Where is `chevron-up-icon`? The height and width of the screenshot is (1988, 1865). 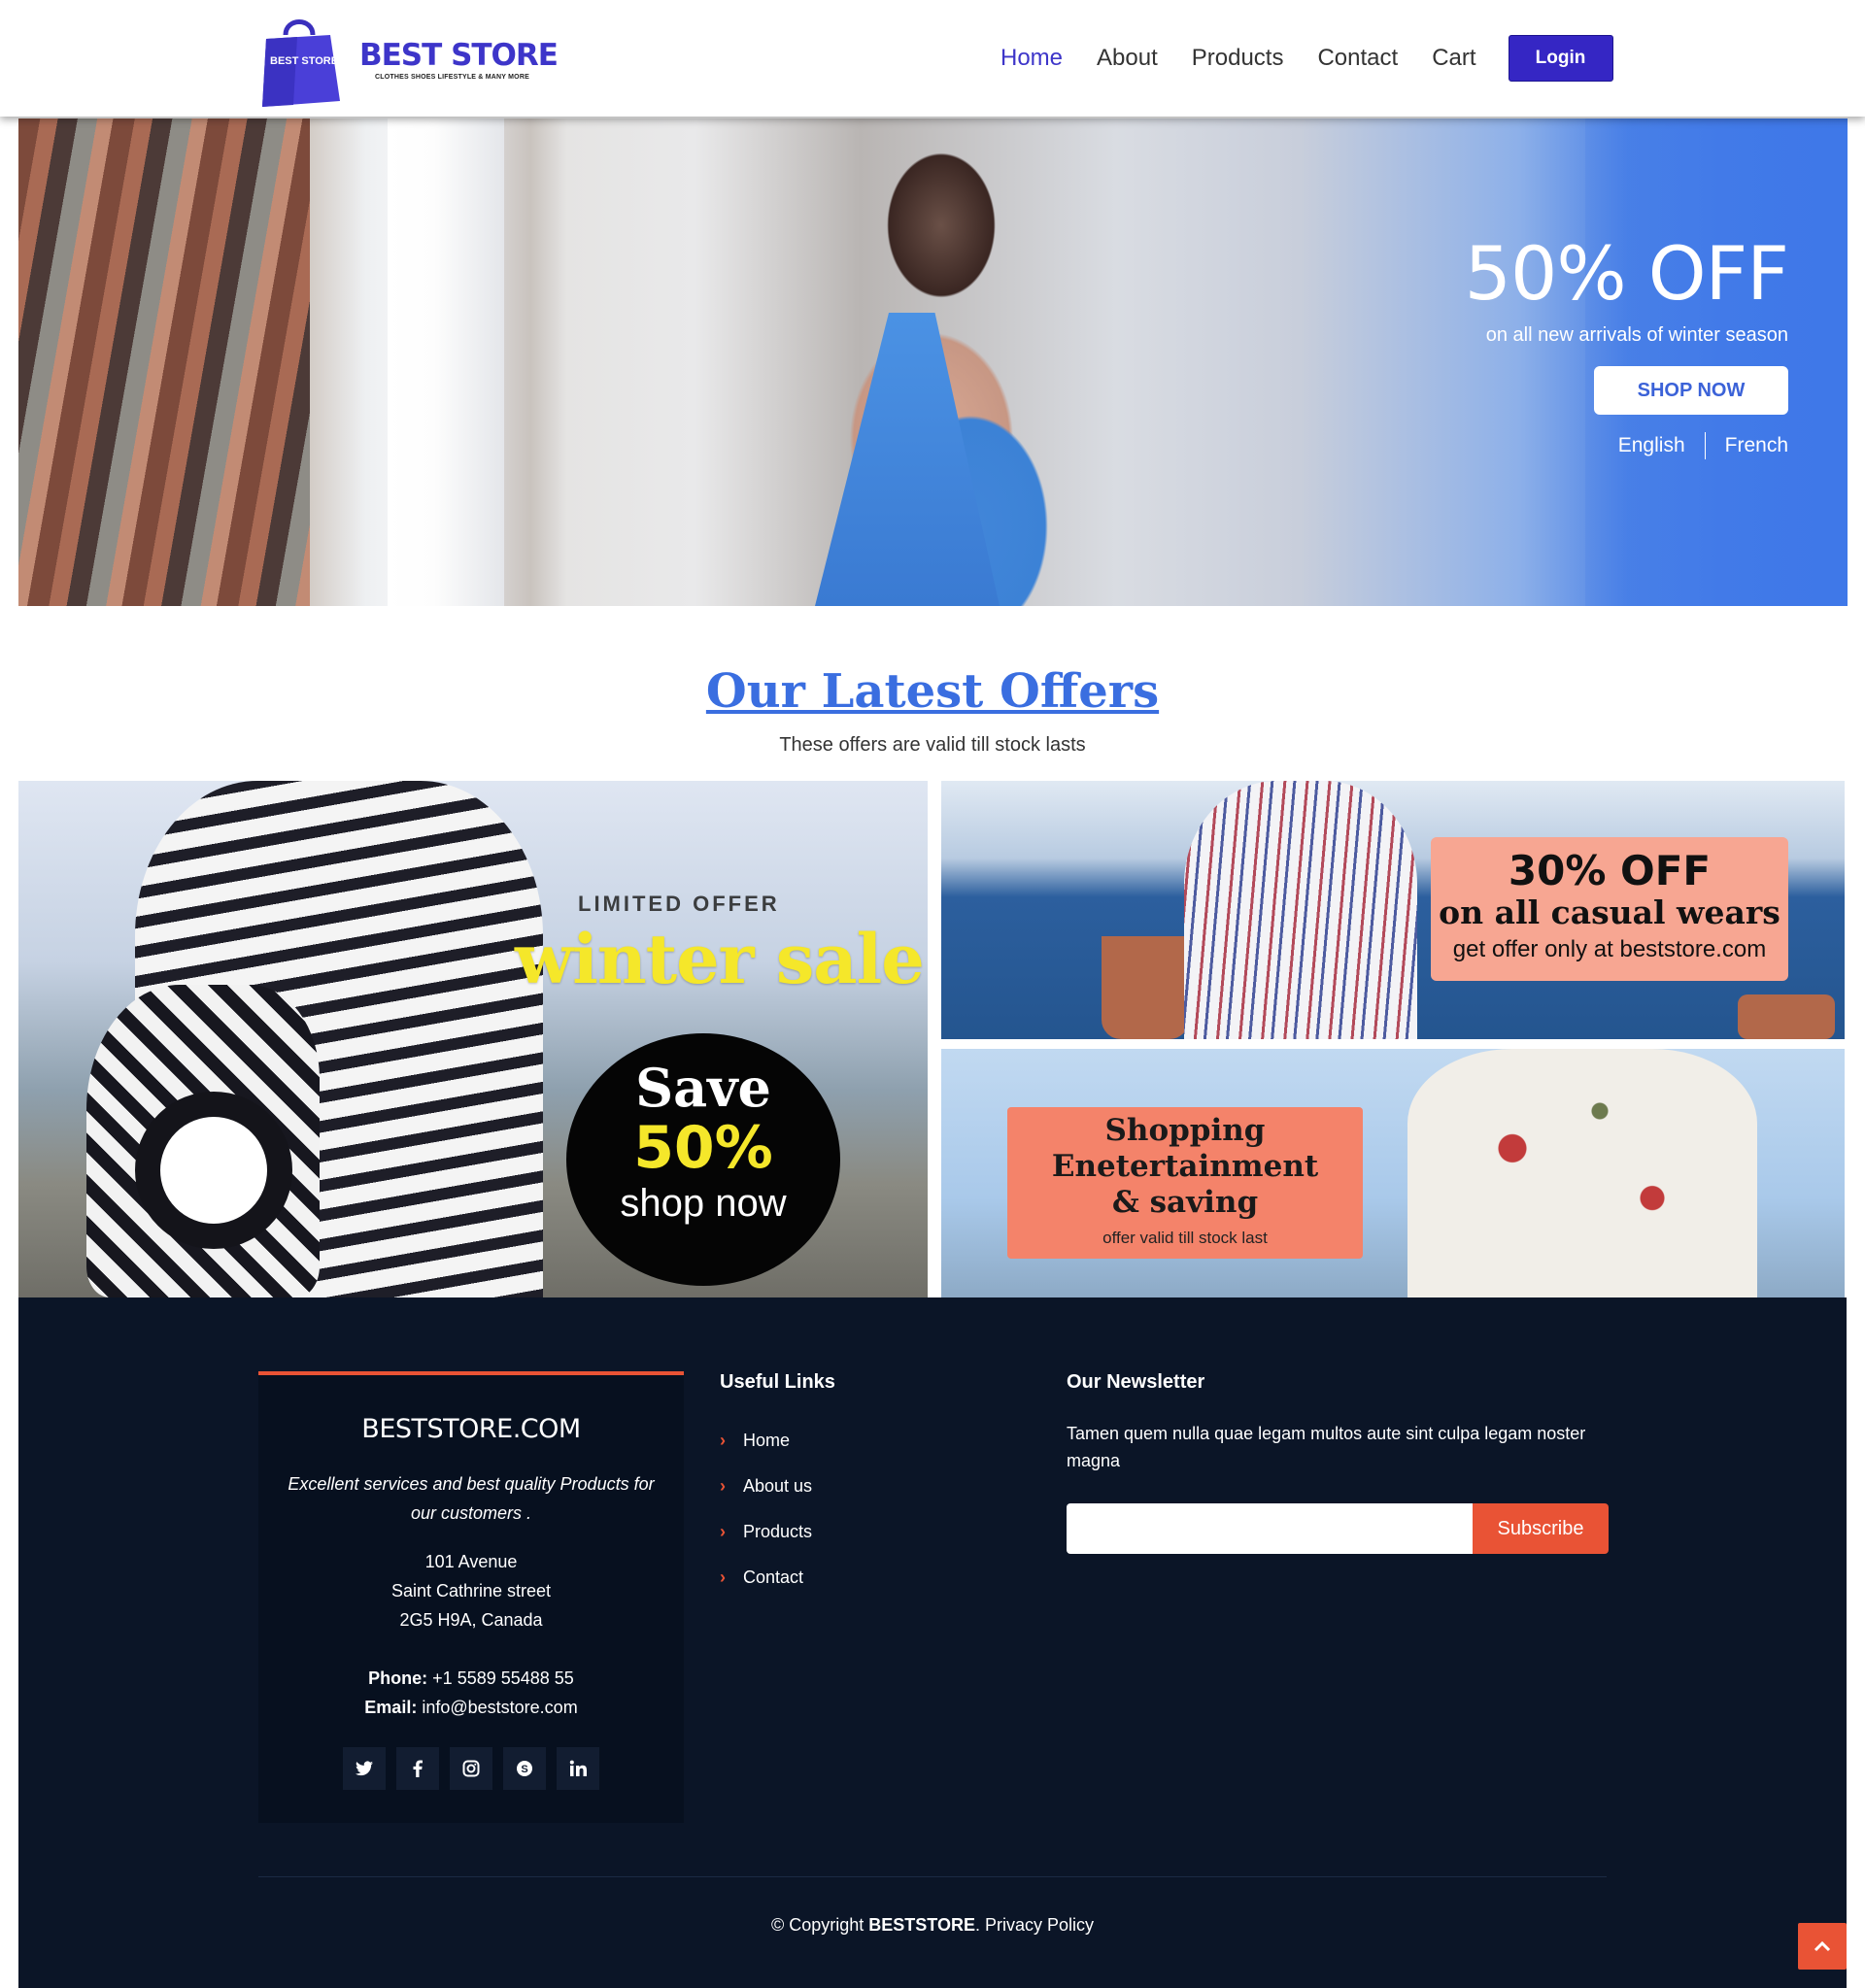 chevron-up-icon is located at coordinates (1822, 1946).